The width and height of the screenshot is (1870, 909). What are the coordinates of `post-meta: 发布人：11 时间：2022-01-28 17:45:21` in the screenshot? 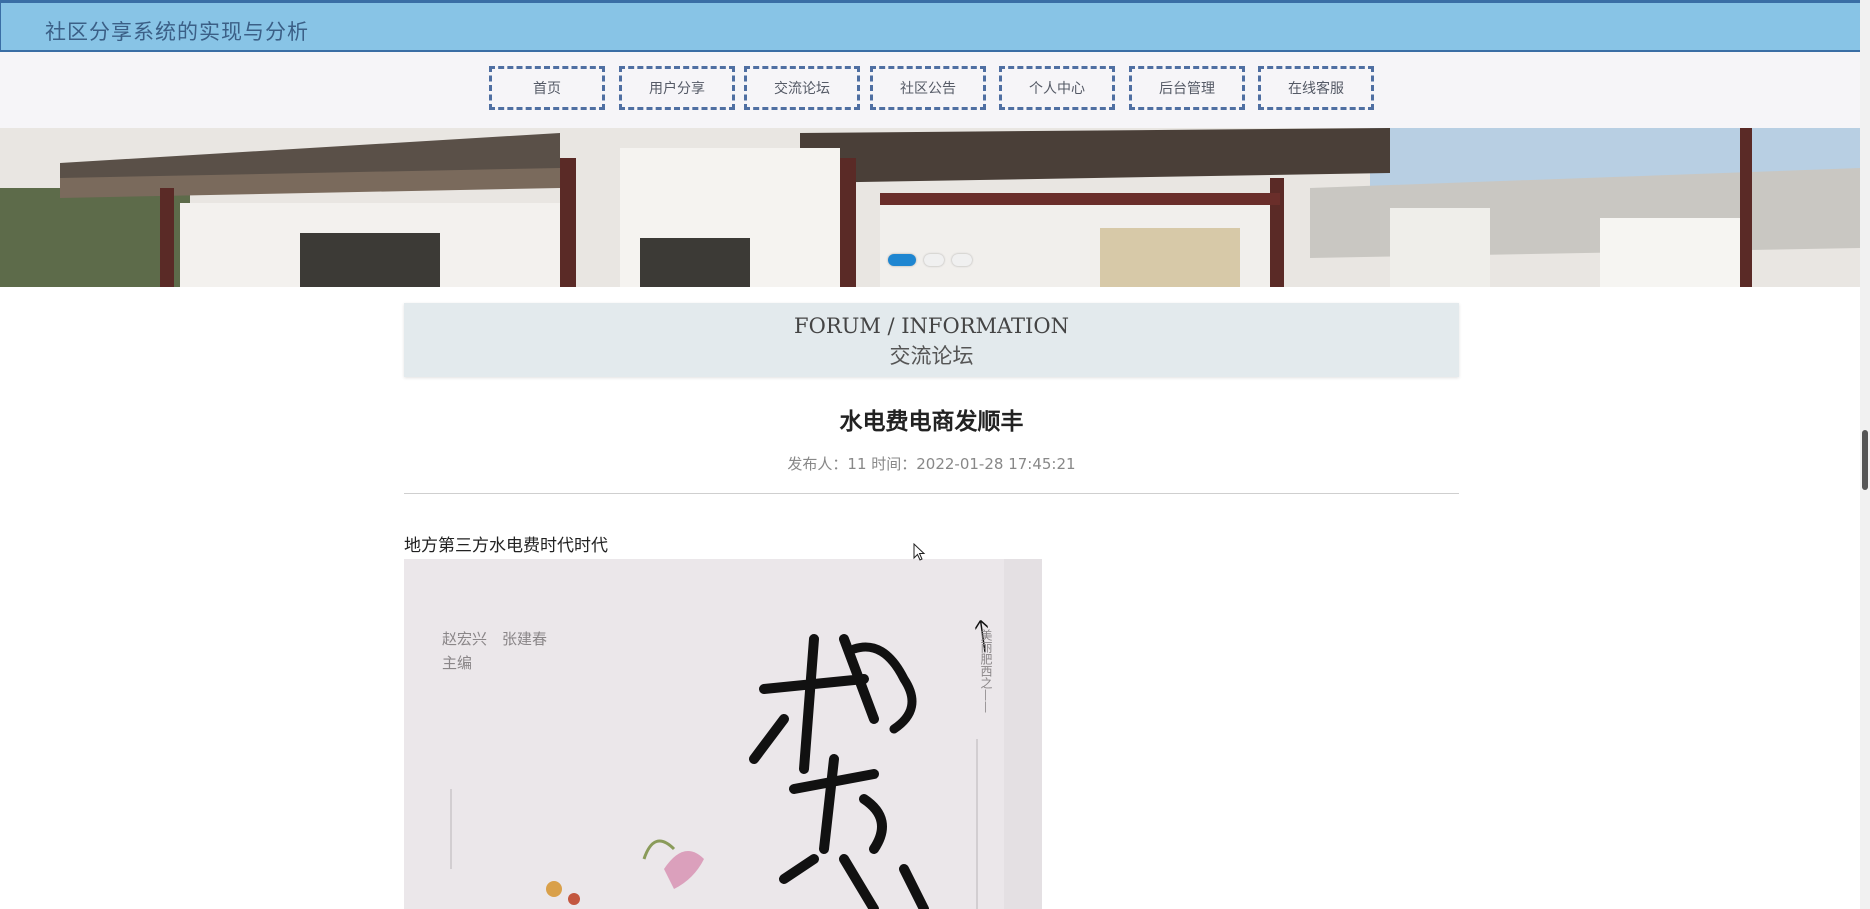 It's located at (931, 464).